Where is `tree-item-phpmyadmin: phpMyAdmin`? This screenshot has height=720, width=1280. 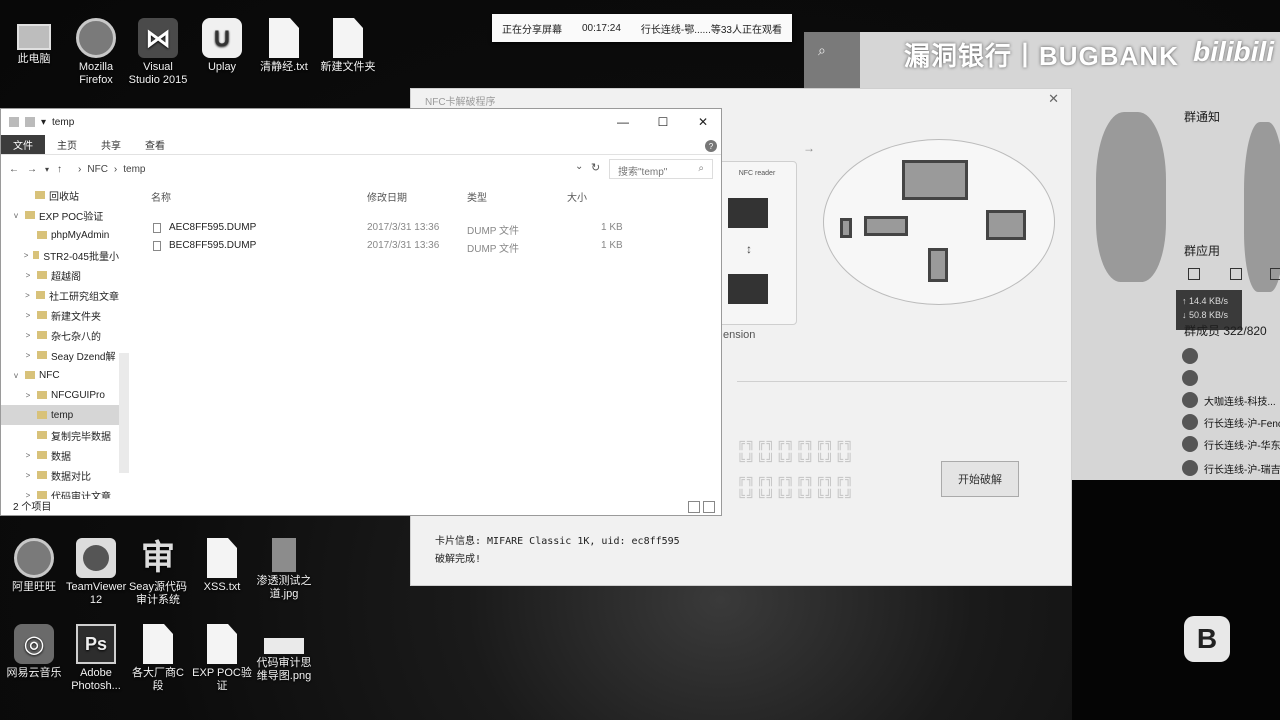
tree-item-phpmyadmin: phpMyAdmin is located at coordinates (60, 235).